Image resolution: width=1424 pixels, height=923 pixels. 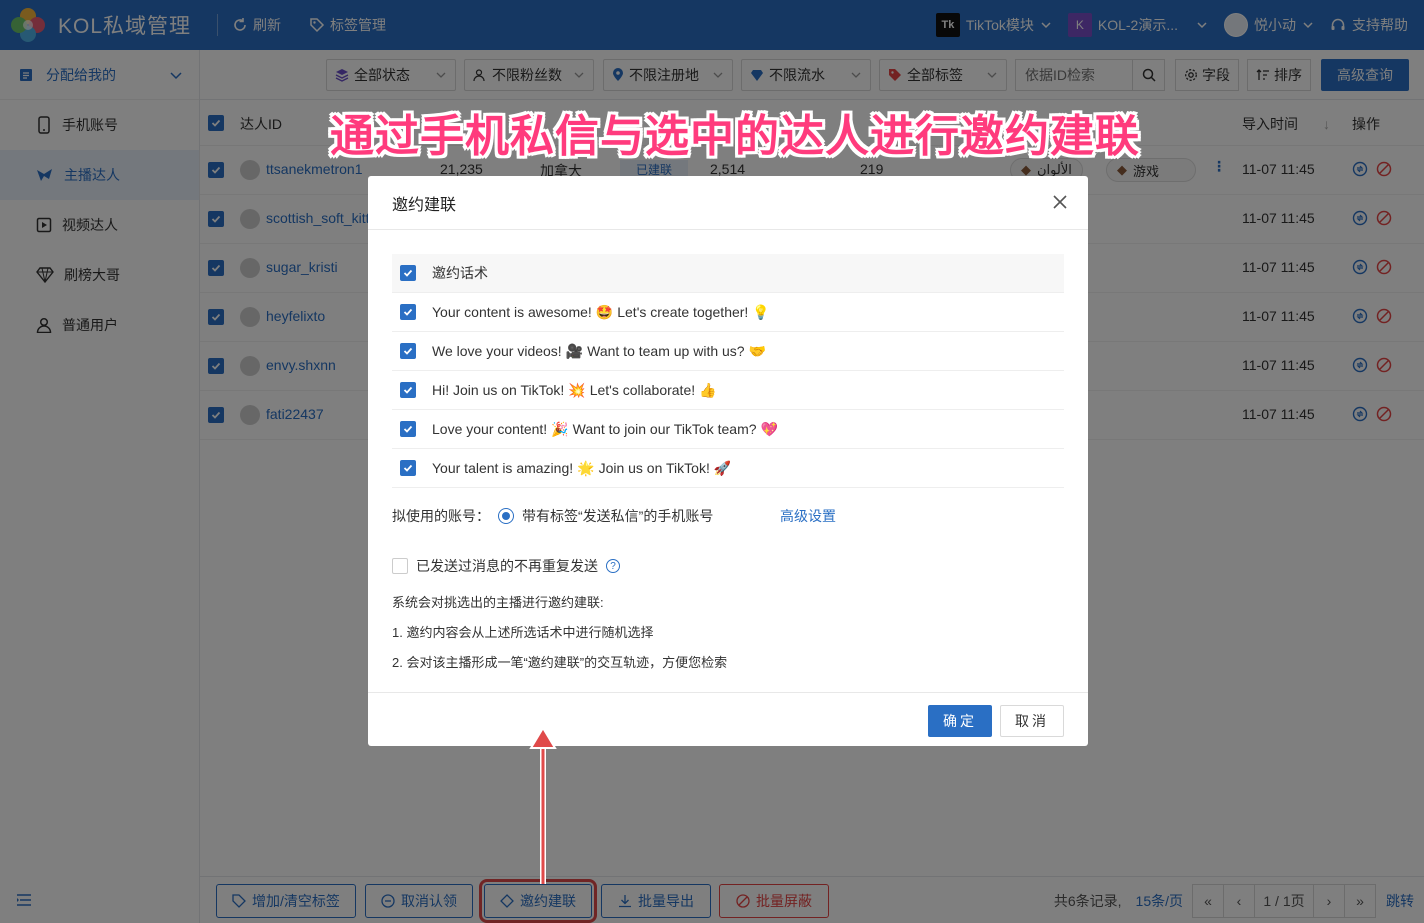 I want to click on emoji-bulb: 💡, so click(x=761, y=311).